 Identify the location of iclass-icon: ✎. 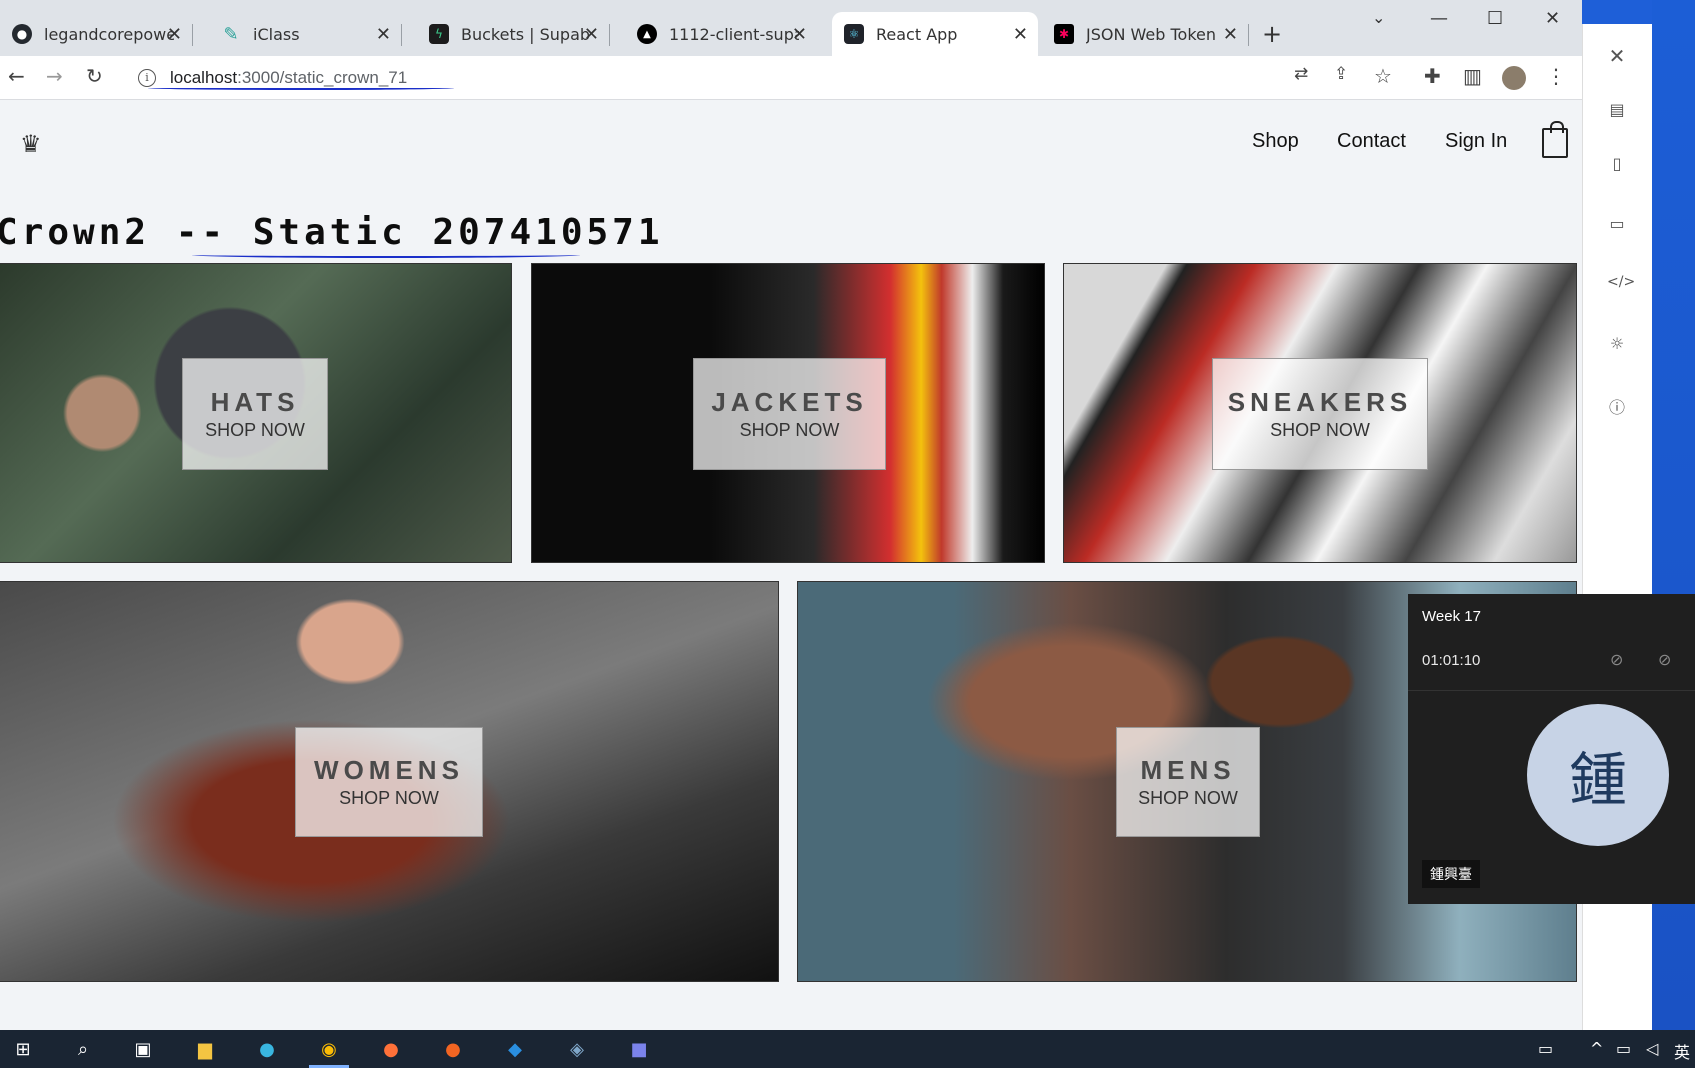
(231, 34).